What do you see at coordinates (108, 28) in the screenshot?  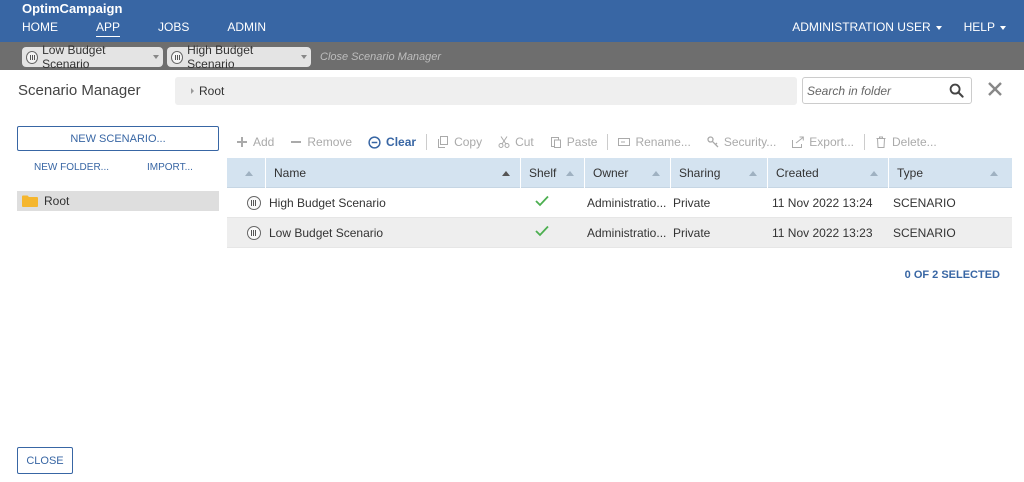 I see `nav-app: APP` at bounding box center [108, 28].